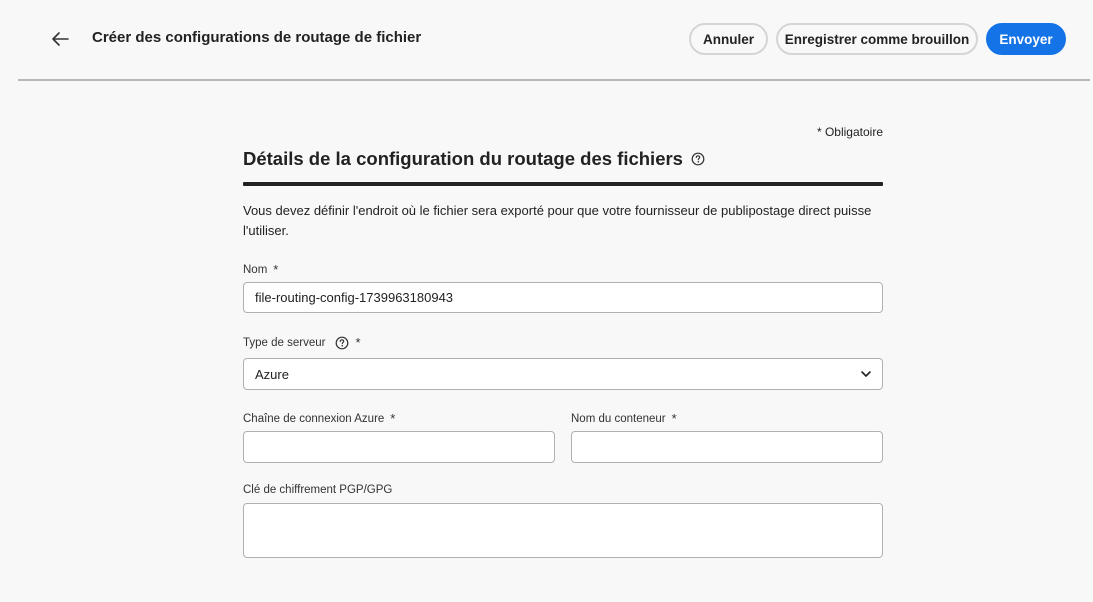 The width and height of the screenshot is (1093, 602). Describe the element at coordinates (618, 418) in the screenshot. I see `container-name-label-text: Nom du conteneur` at that location.